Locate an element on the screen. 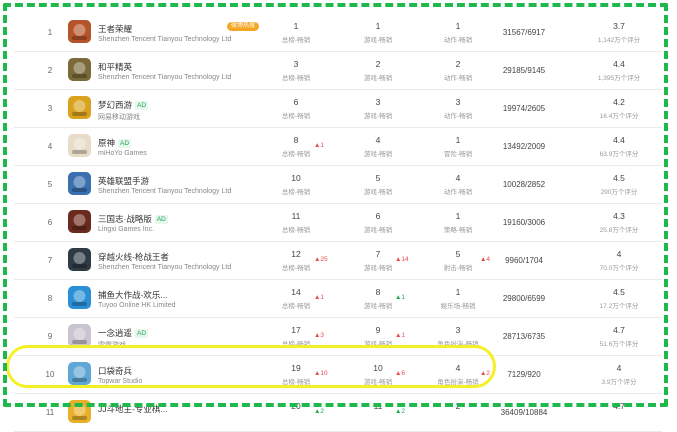  app-name: 三国志·战略版 AD is located at coordinates (133, 219).